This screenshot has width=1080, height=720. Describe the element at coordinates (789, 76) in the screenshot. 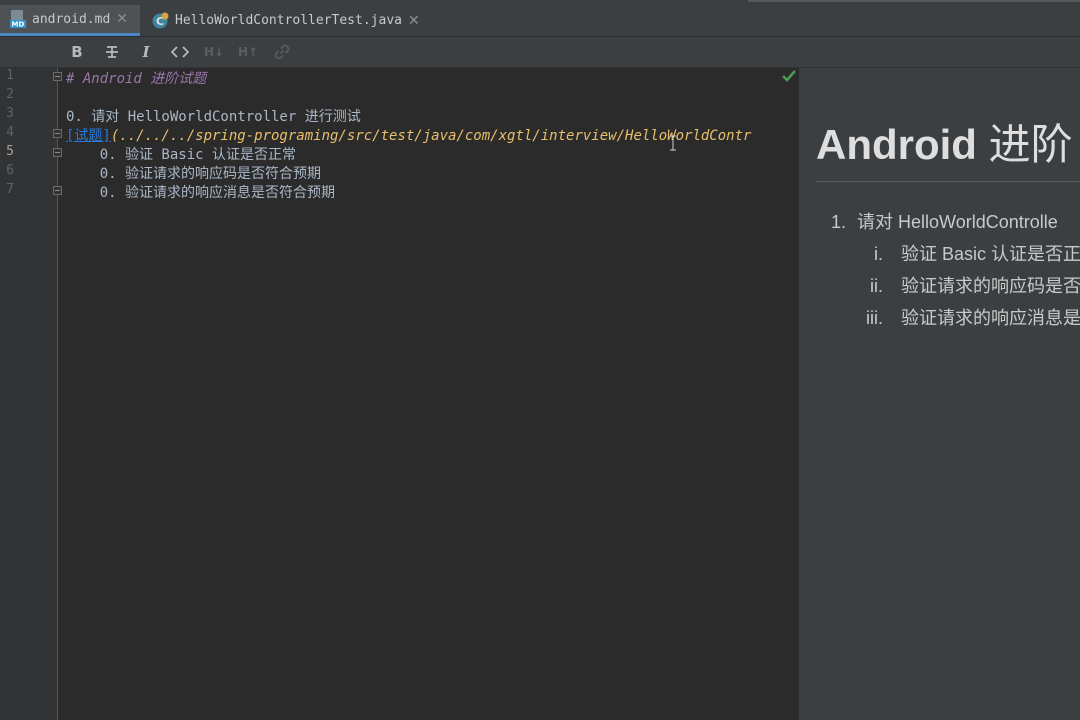

I see `check-icon` at that location.